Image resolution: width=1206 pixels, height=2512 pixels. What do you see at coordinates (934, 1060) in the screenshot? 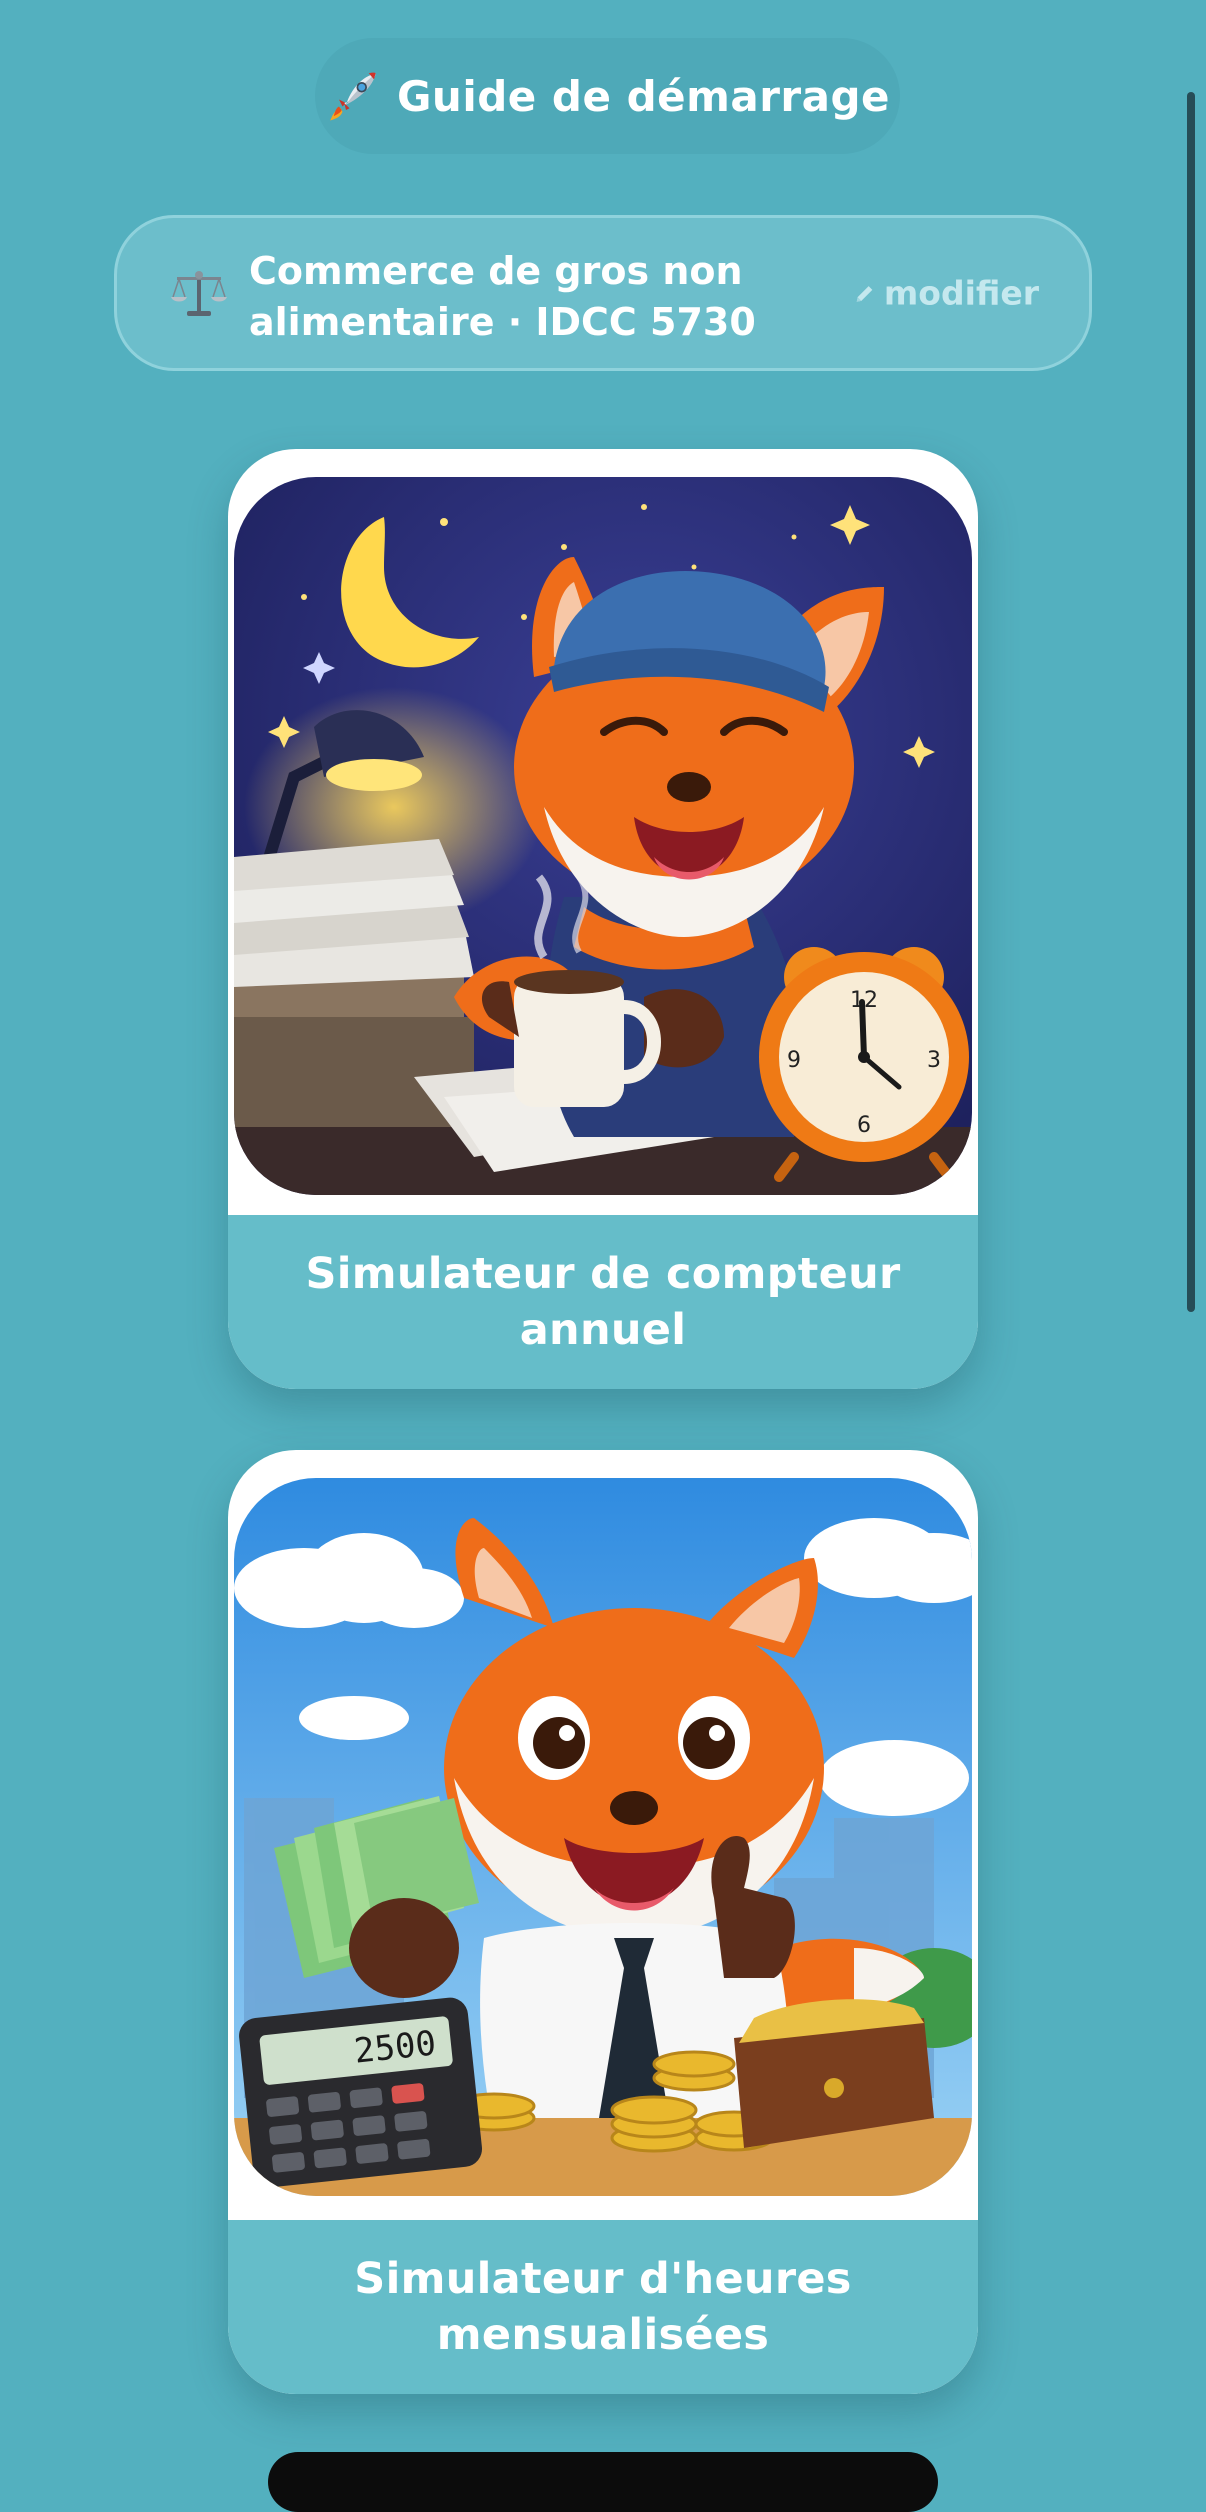
I see `clock-3: 3` at bounding box center [934, 1060].